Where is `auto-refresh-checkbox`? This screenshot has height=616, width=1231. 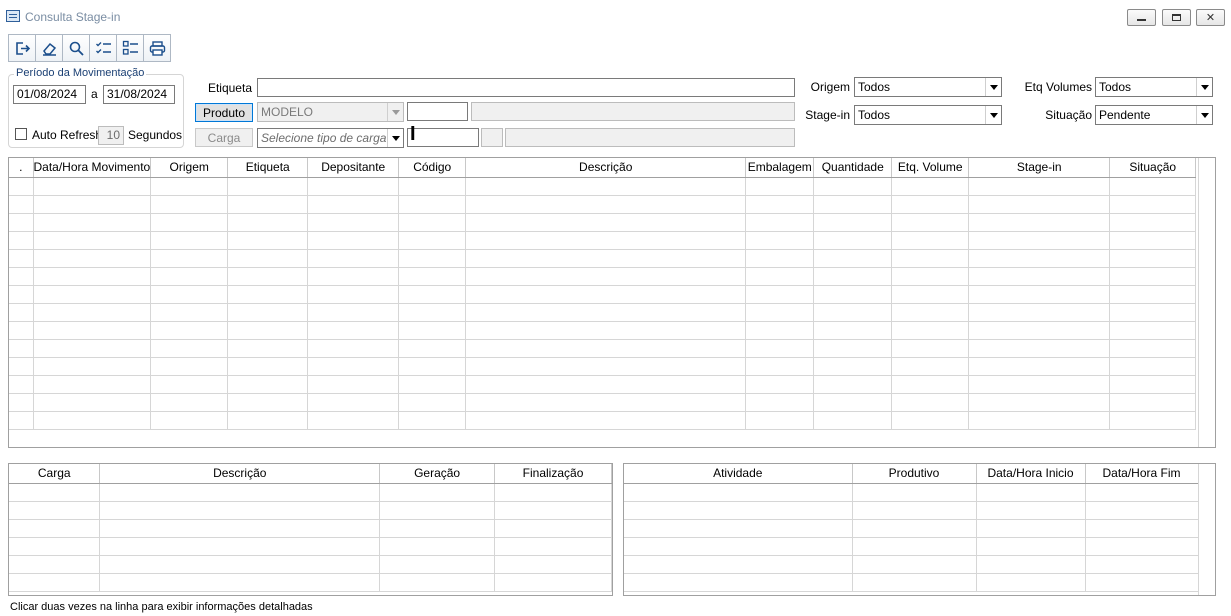
auto-refresh-checkbox is located at coordinates (21, 134).